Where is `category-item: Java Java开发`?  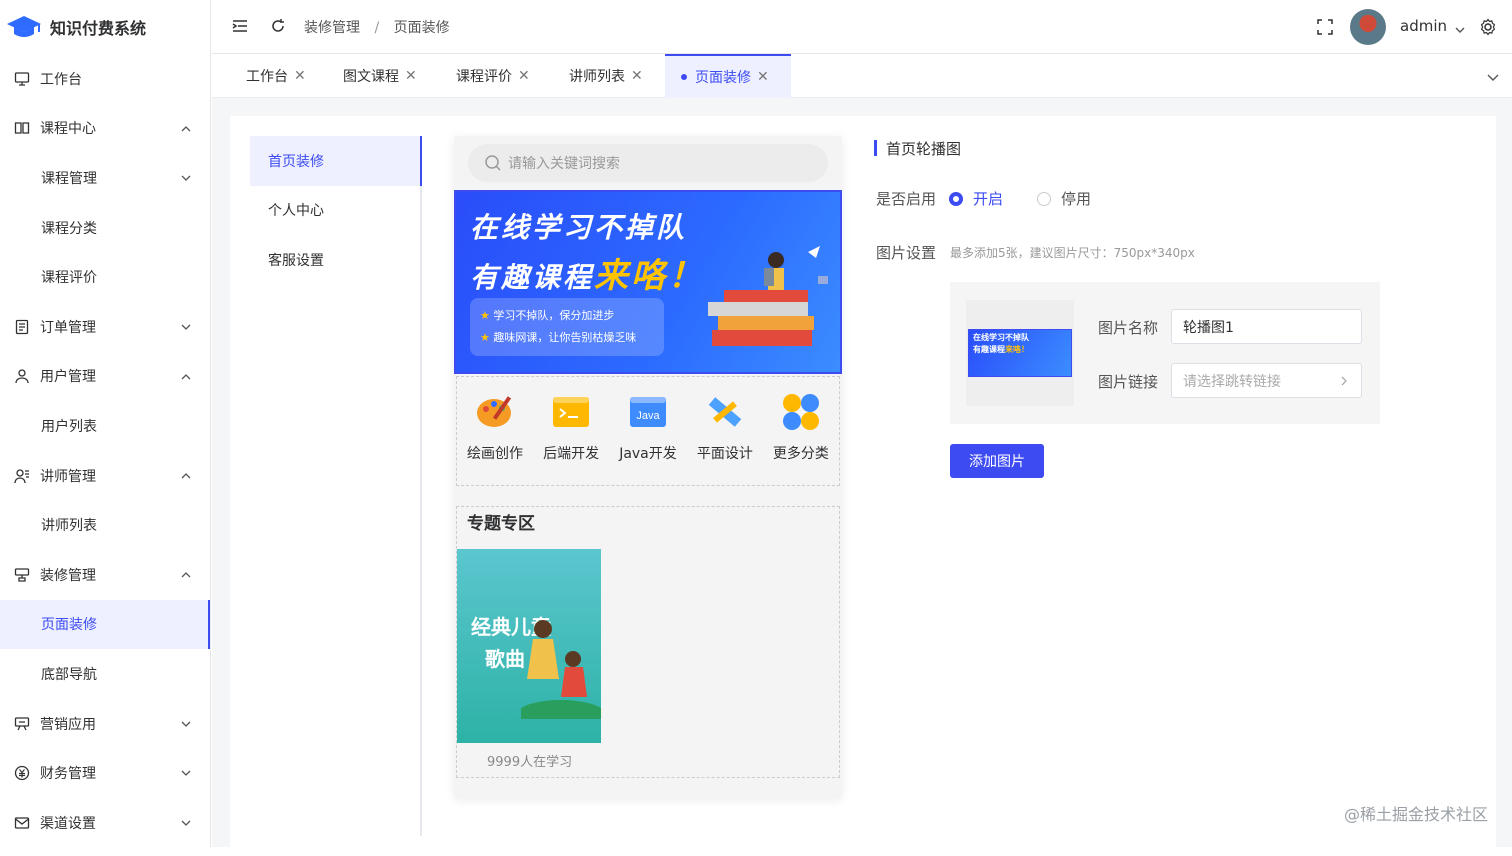 category-item: Java Java开发 is located at coordinates (648, 438).